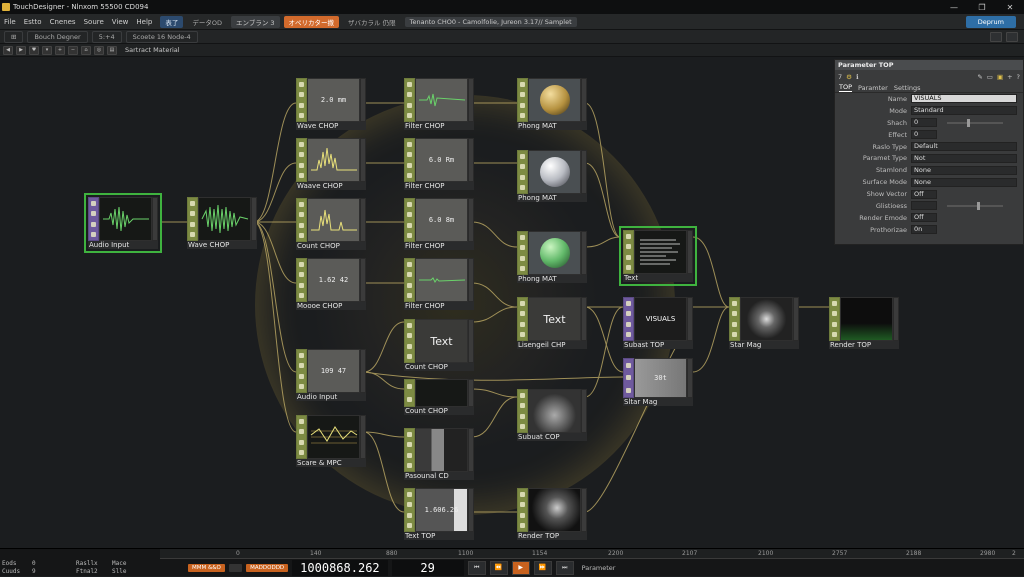 The width and height of the screenshot is (1024, 577). What do you see at coordinates (924, 230) in the screenshot?
I see `prothorizae-toggle: 0n` at bounding box center [924, 230].